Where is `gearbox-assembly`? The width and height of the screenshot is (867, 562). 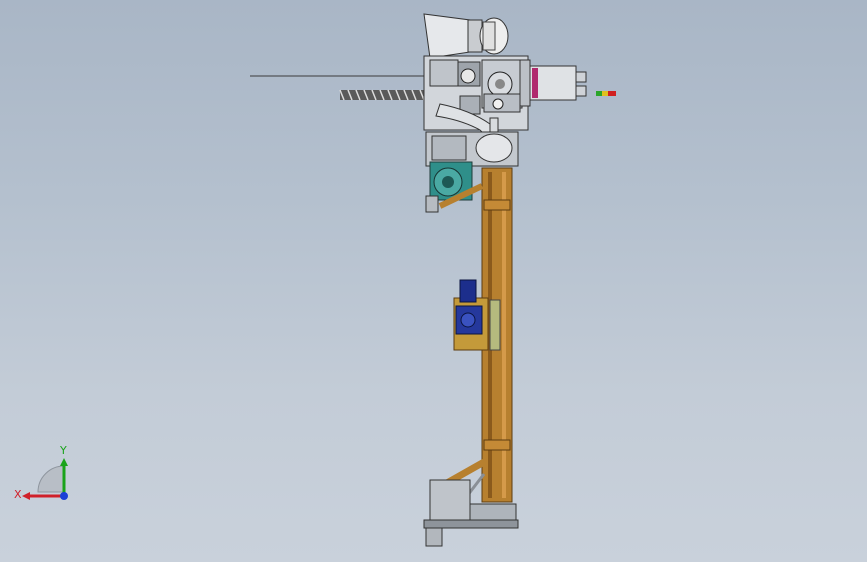 gearbox-assembly is located at coordinates (505, 93).